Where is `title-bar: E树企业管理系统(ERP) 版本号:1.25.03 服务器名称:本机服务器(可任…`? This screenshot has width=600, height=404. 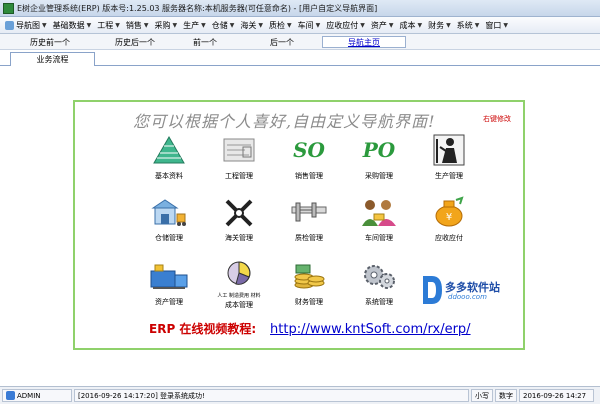
title-bar: E树企业管理系统(ERP) 版本号:1.25.03 服务器名称:本机服务器(可任… is located at coordinates (300, 8).